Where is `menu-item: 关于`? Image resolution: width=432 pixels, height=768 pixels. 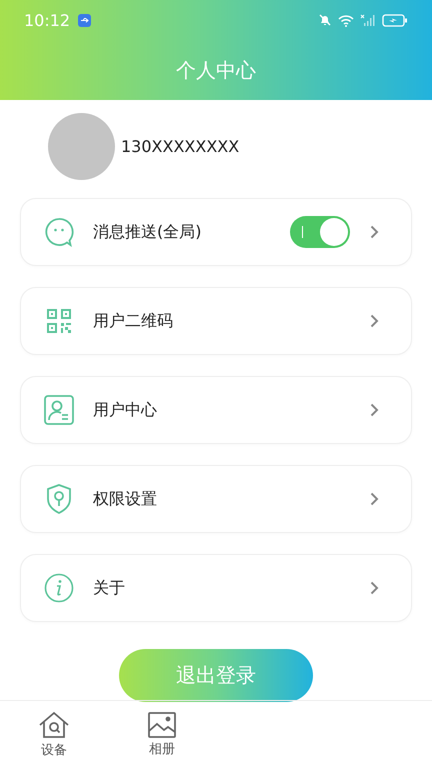
menu-item: 关于 is located at coordinates (216, 588).